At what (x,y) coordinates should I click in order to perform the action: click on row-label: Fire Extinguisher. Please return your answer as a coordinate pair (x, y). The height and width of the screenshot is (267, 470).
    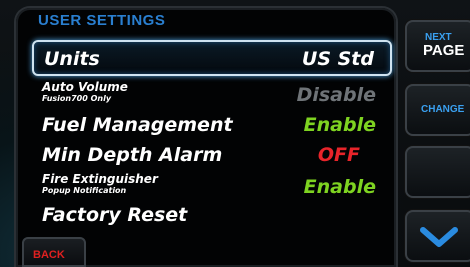
    Looking at the image, I should click on (100, 179).